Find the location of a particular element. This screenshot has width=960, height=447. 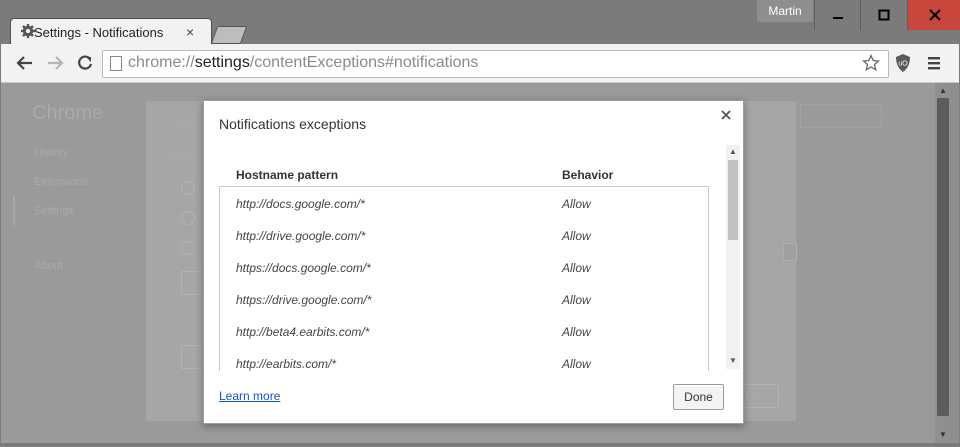

scroll-up-icon: ▲ is located at coordinates (943, 90).